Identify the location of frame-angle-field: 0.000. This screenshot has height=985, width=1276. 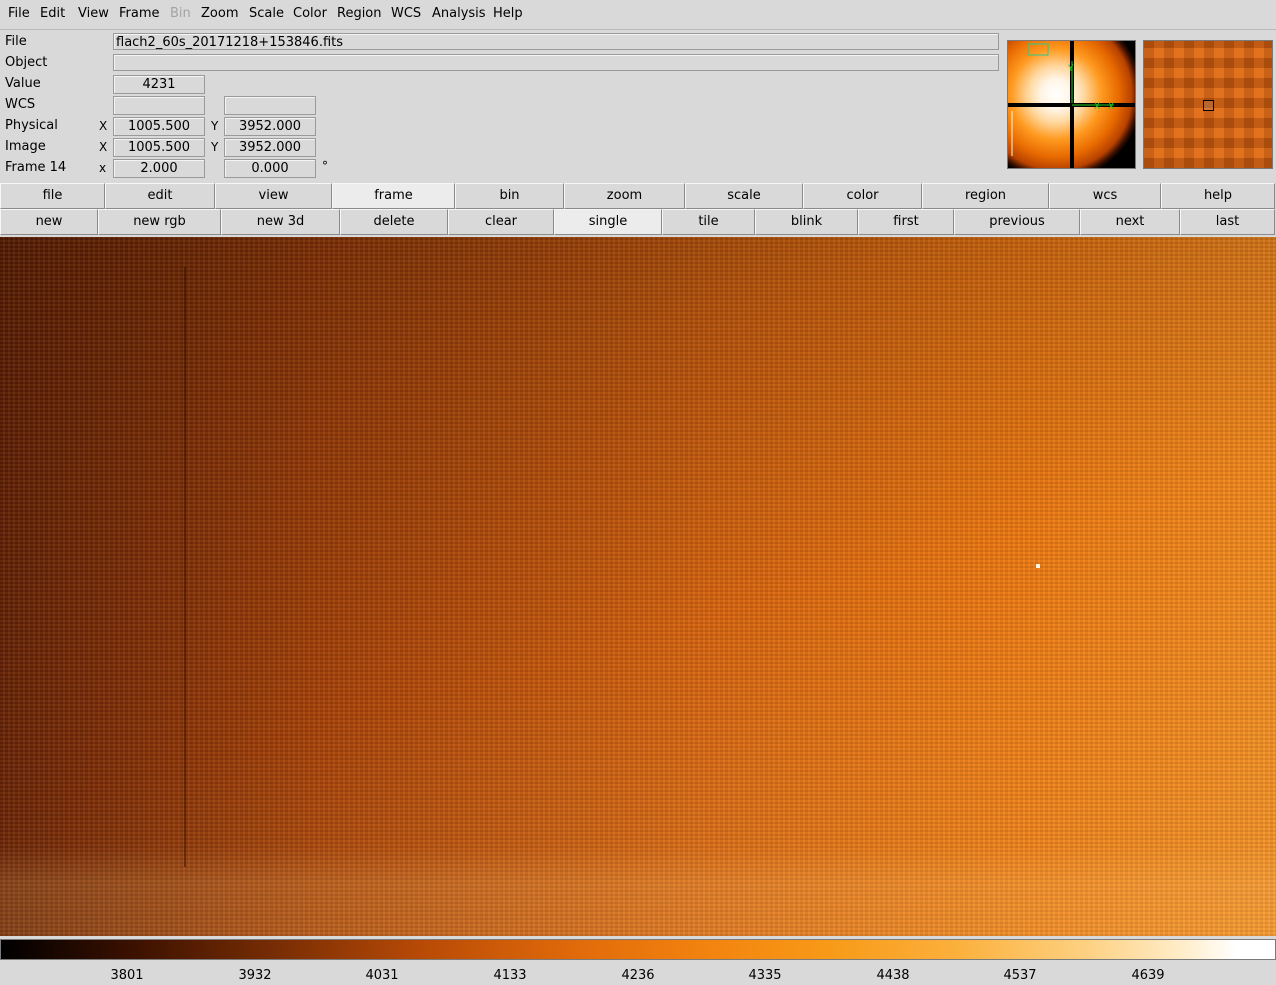
(270, 168).